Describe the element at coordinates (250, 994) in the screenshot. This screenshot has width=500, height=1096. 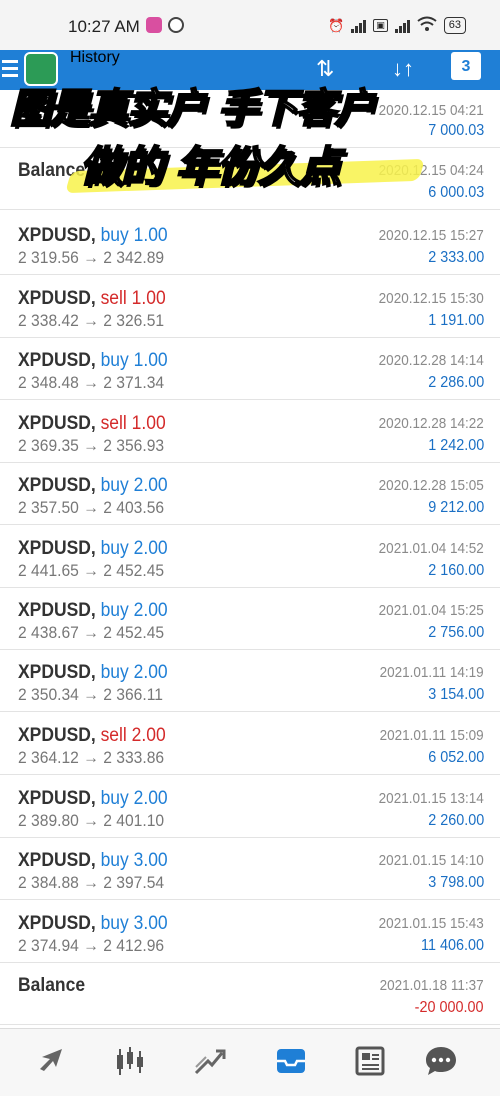
I see `history-row: Balance 2021.01.18 11:37 -20 000.00` at that location.